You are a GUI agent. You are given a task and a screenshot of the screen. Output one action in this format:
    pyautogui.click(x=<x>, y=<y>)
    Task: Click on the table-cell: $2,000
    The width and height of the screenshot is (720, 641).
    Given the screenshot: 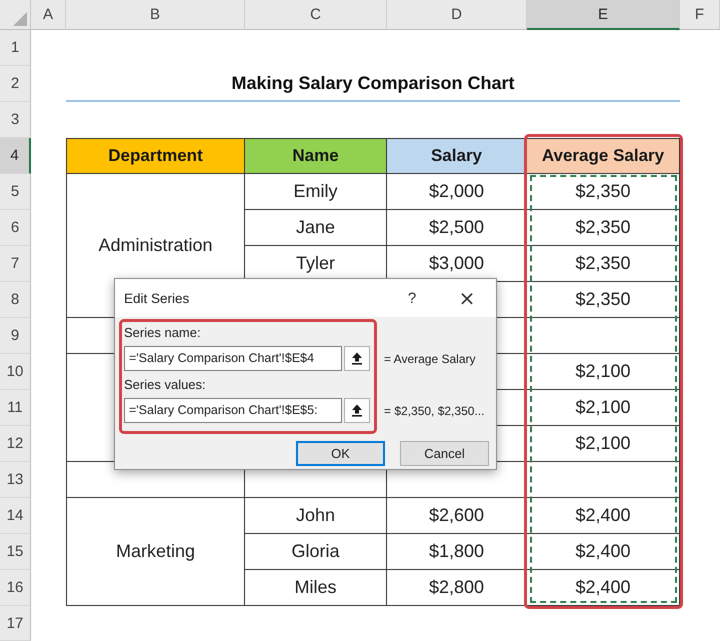 What is the action you would take?
    pyautogui.click(x=457, y=192)
    